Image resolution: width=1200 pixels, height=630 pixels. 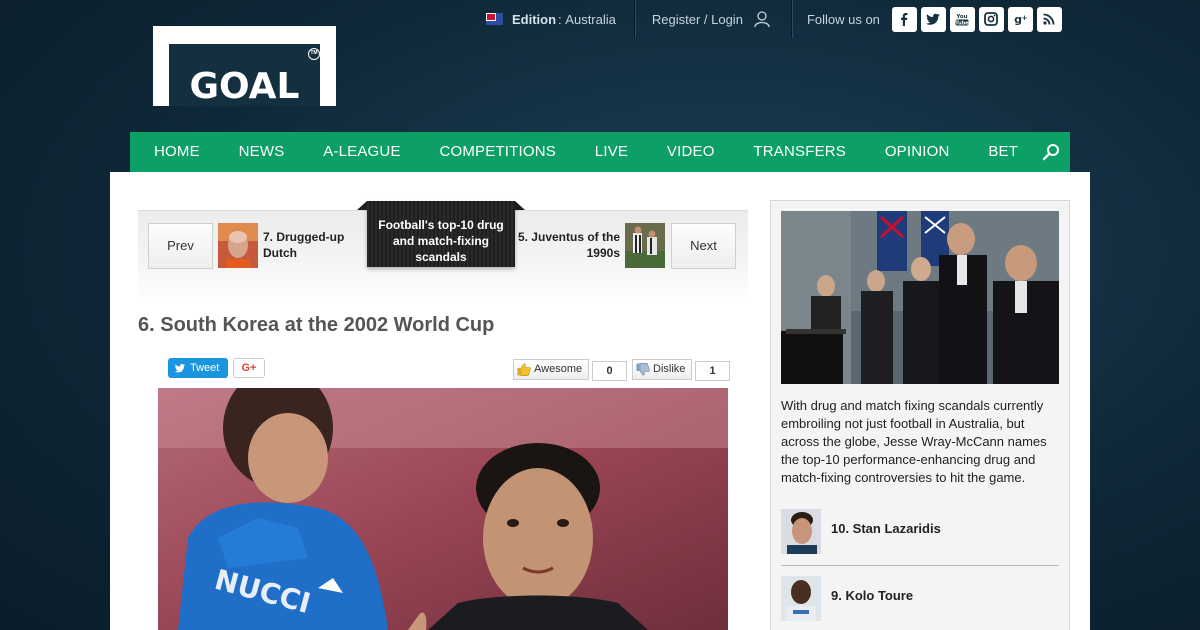 I want to click on dislike-count: 1, so click(x=712, y=371).